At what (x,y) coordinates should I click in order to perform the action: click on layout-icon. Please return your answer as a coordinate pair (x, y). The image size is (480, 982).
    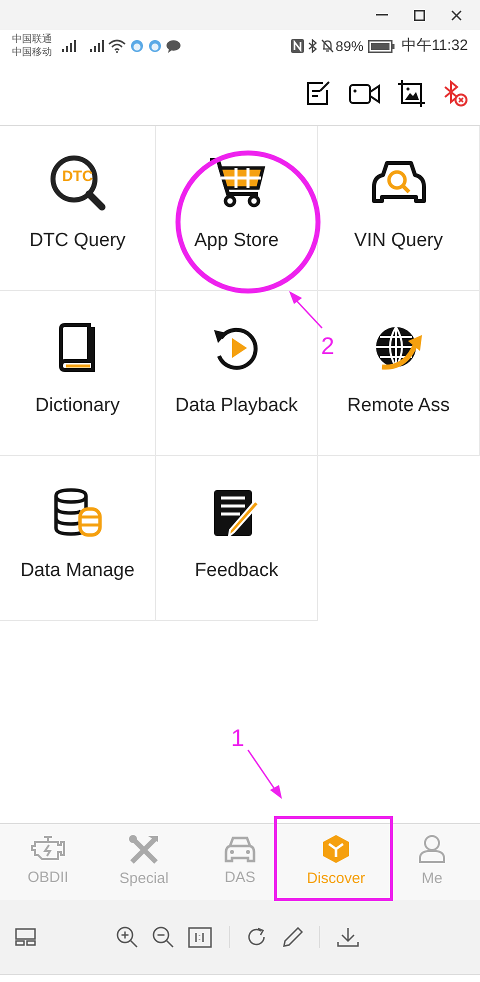
    Looking at the image, I should click on (25, 937).